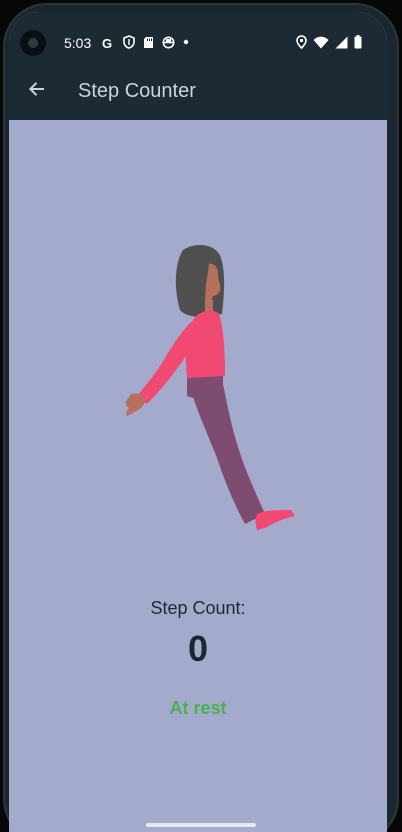 The image size is (402, 832). I want to click on back-button, so click(37, 91).